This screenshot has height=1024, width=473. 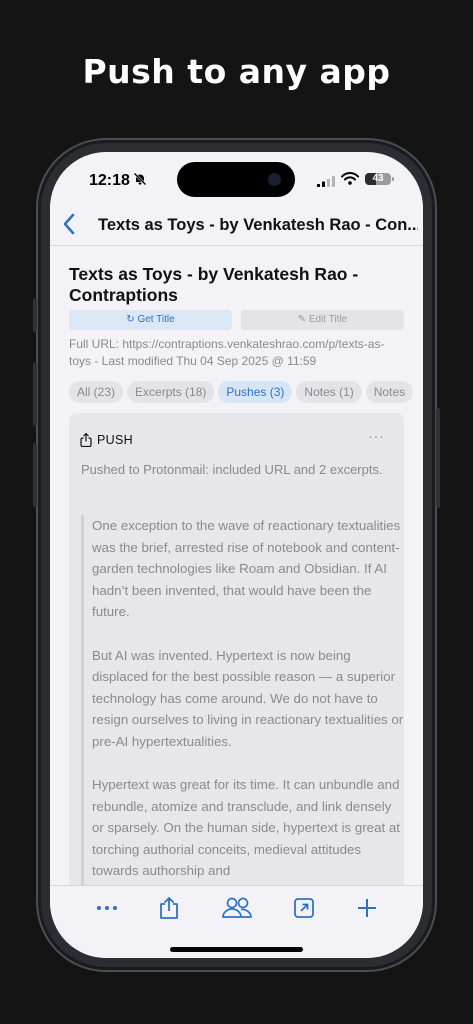 I want to click on people-icon, so click(x=237, y=907).